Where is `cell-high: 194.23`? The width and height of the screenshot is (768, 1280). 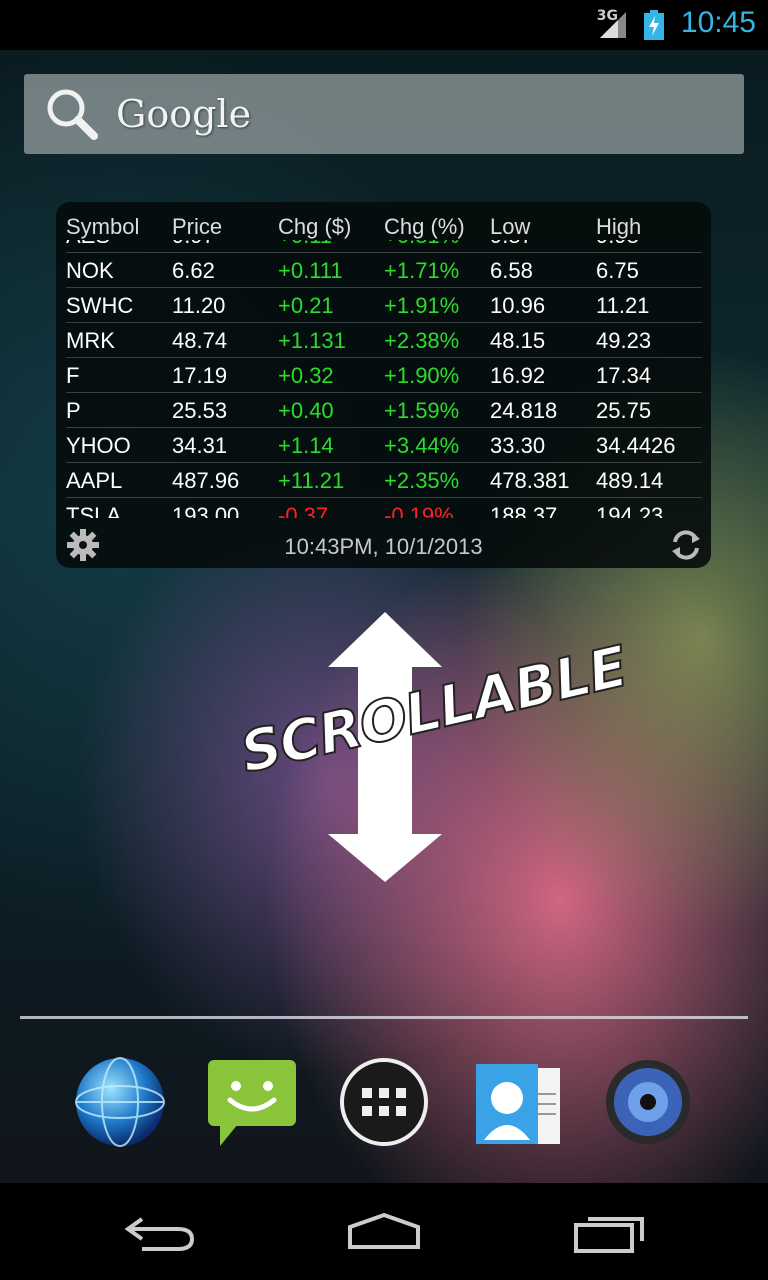
cell-high: 194.23 is located at coordinates (630, 510).